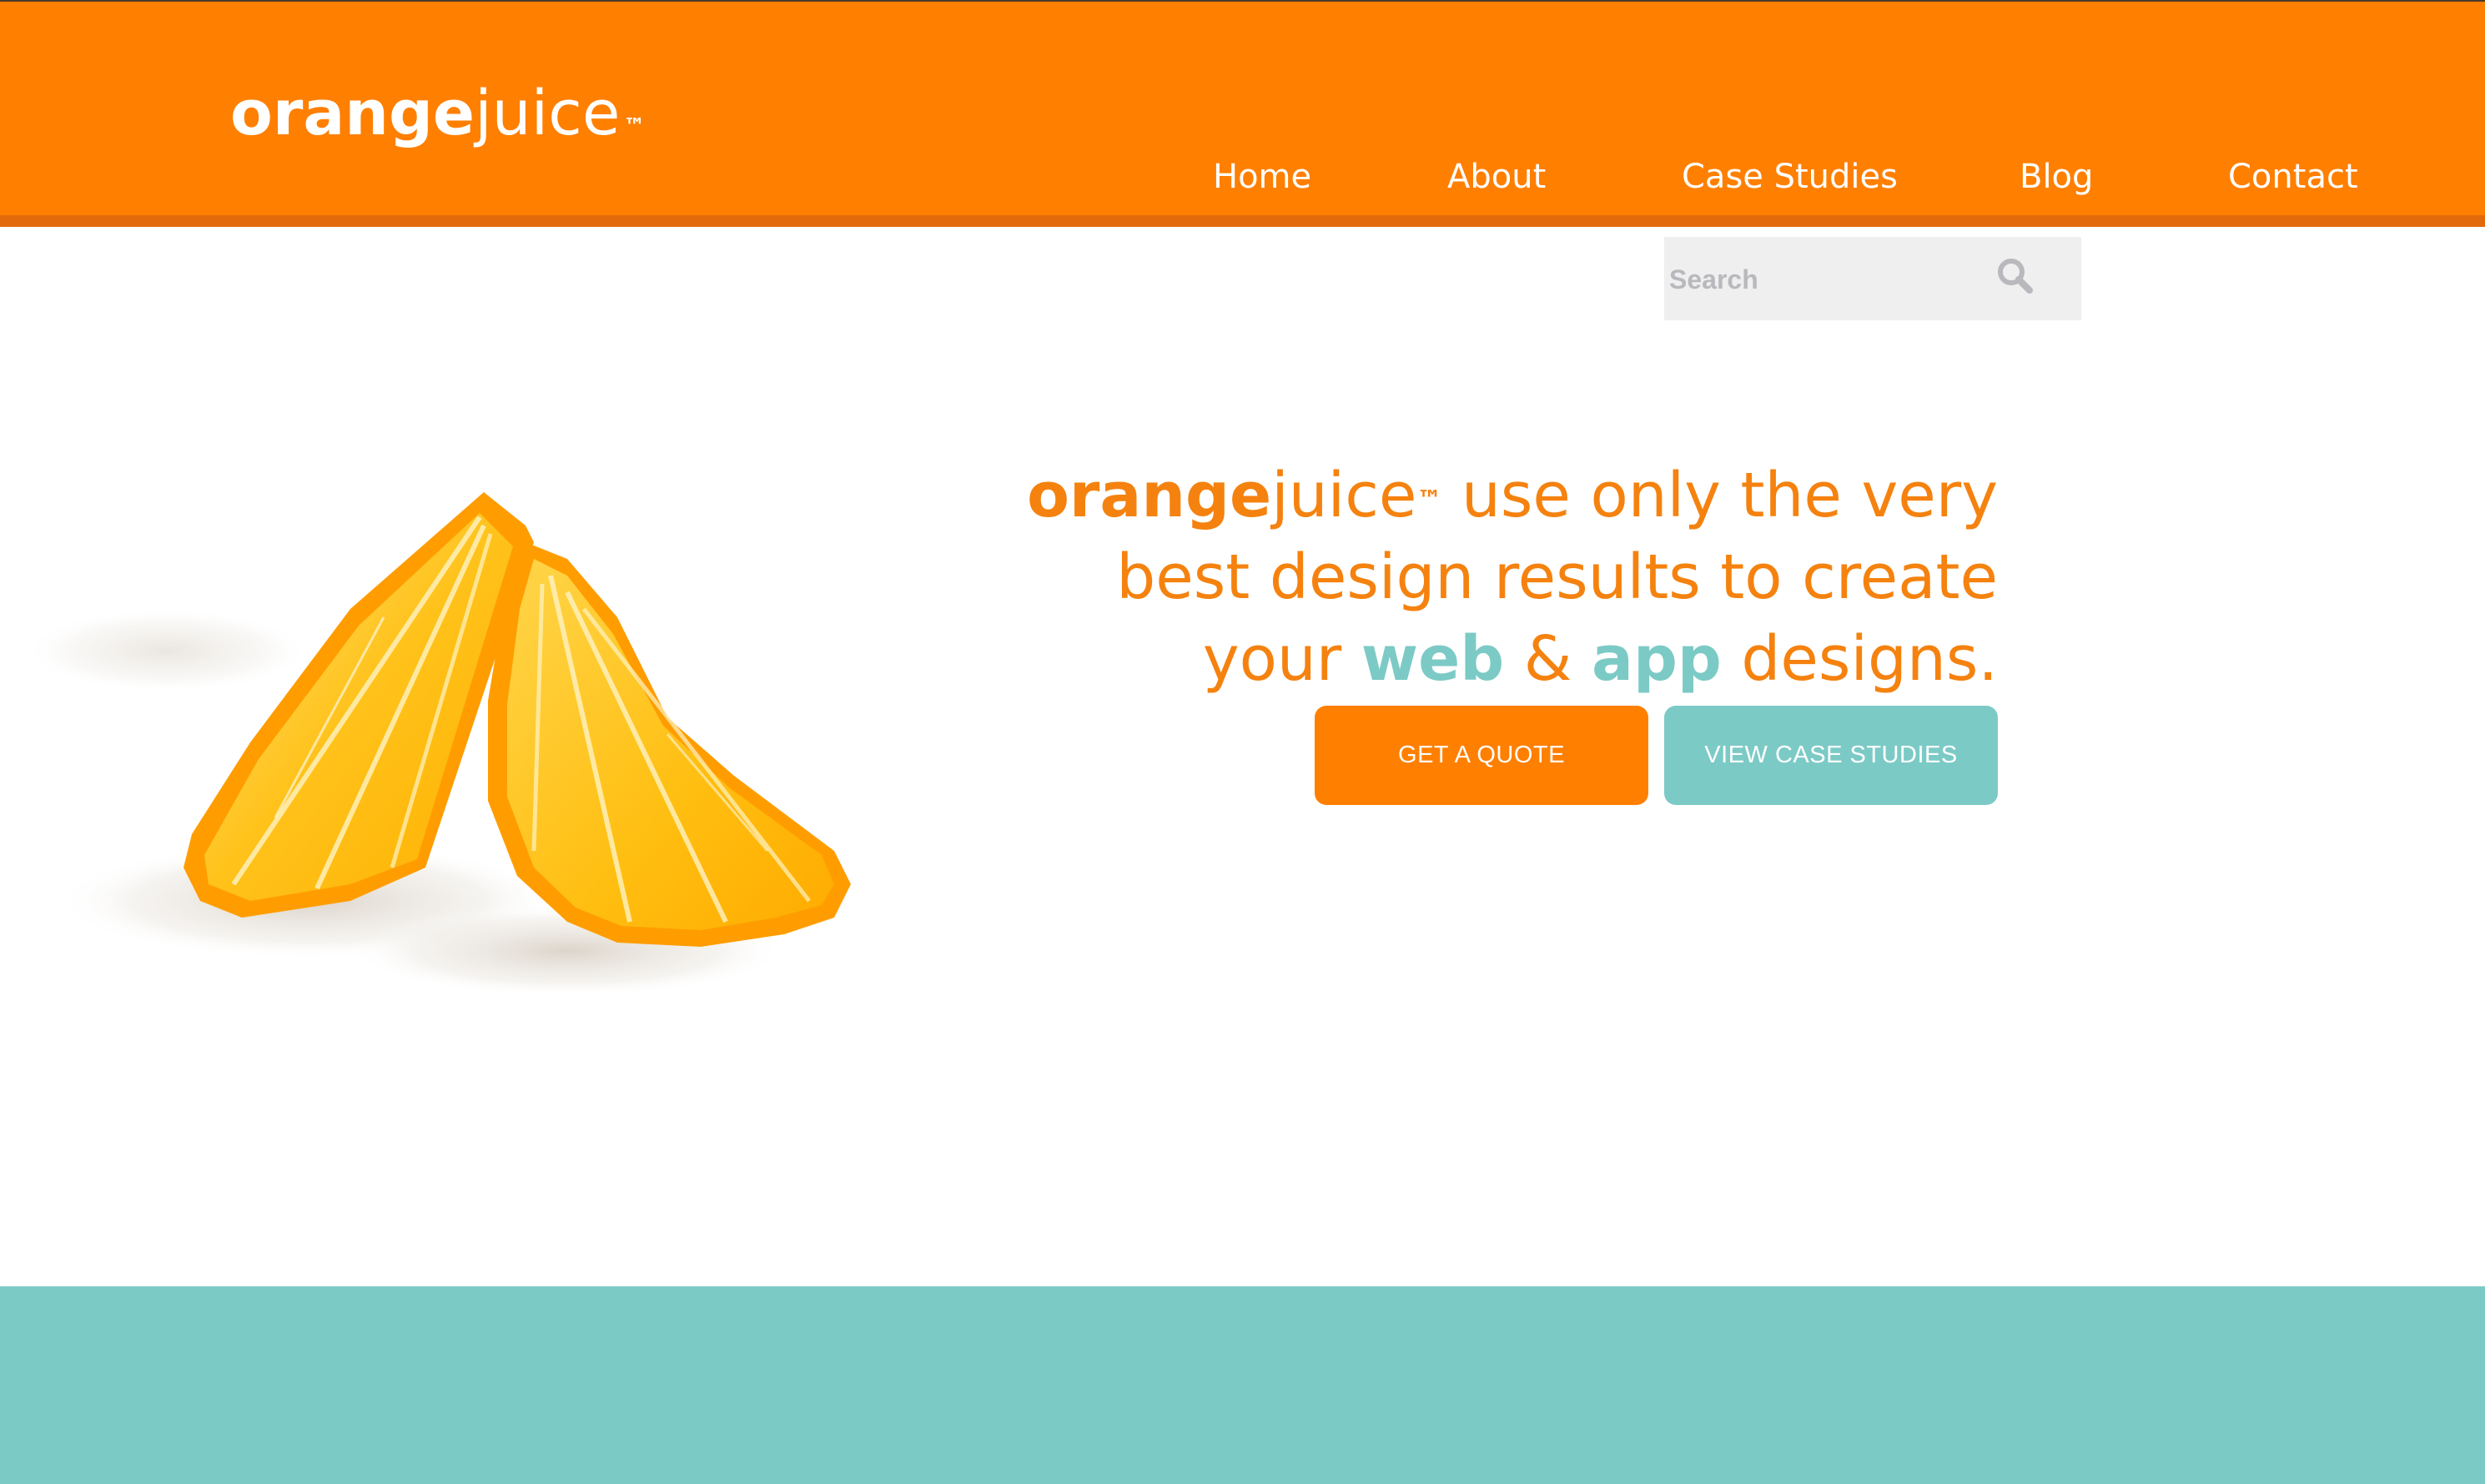  I want to click on logo-light-text: juice, so click(548, 113).